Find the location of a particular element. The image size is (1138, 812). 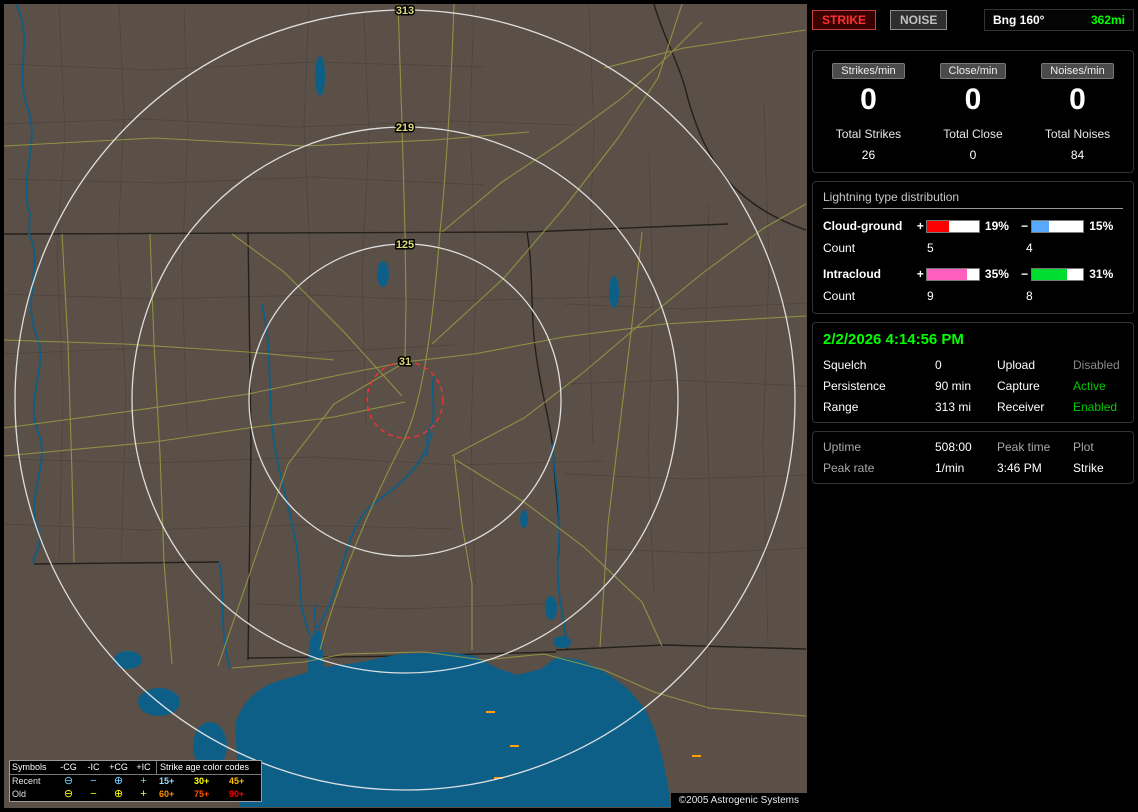

bearing-range-readout: Bng 160° 362mi is located at coordinates (1059, 20).